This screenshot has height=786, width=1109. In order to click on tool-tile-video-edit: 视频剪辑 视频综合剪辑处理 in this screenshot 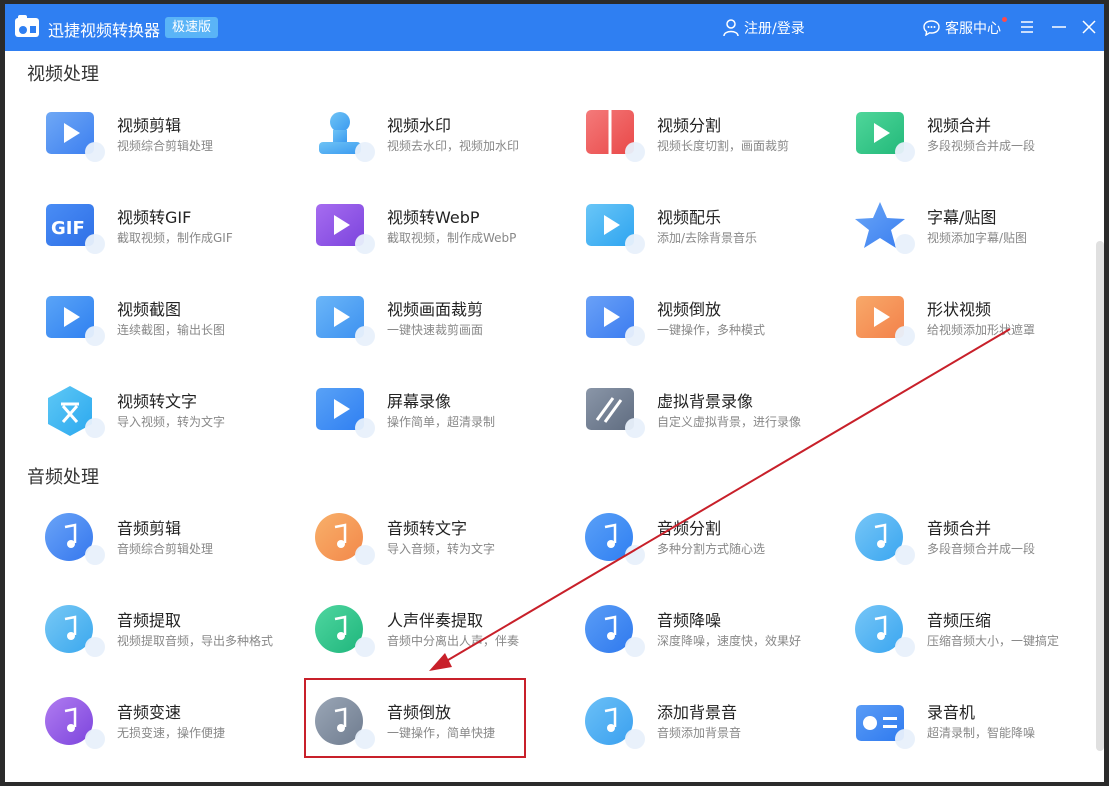, I will do `click(174, 141)`.